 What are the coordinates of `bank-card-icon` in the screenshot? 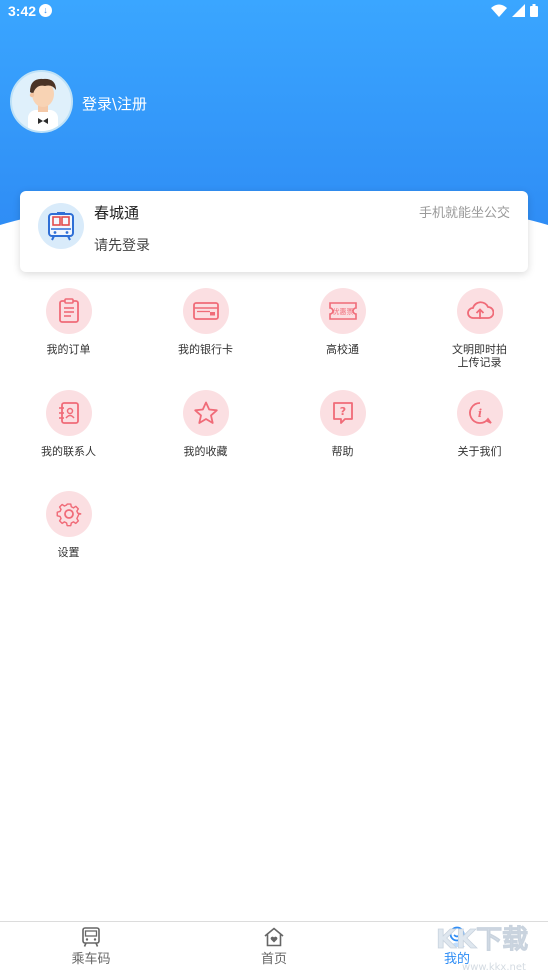 It's located at (205, 311).